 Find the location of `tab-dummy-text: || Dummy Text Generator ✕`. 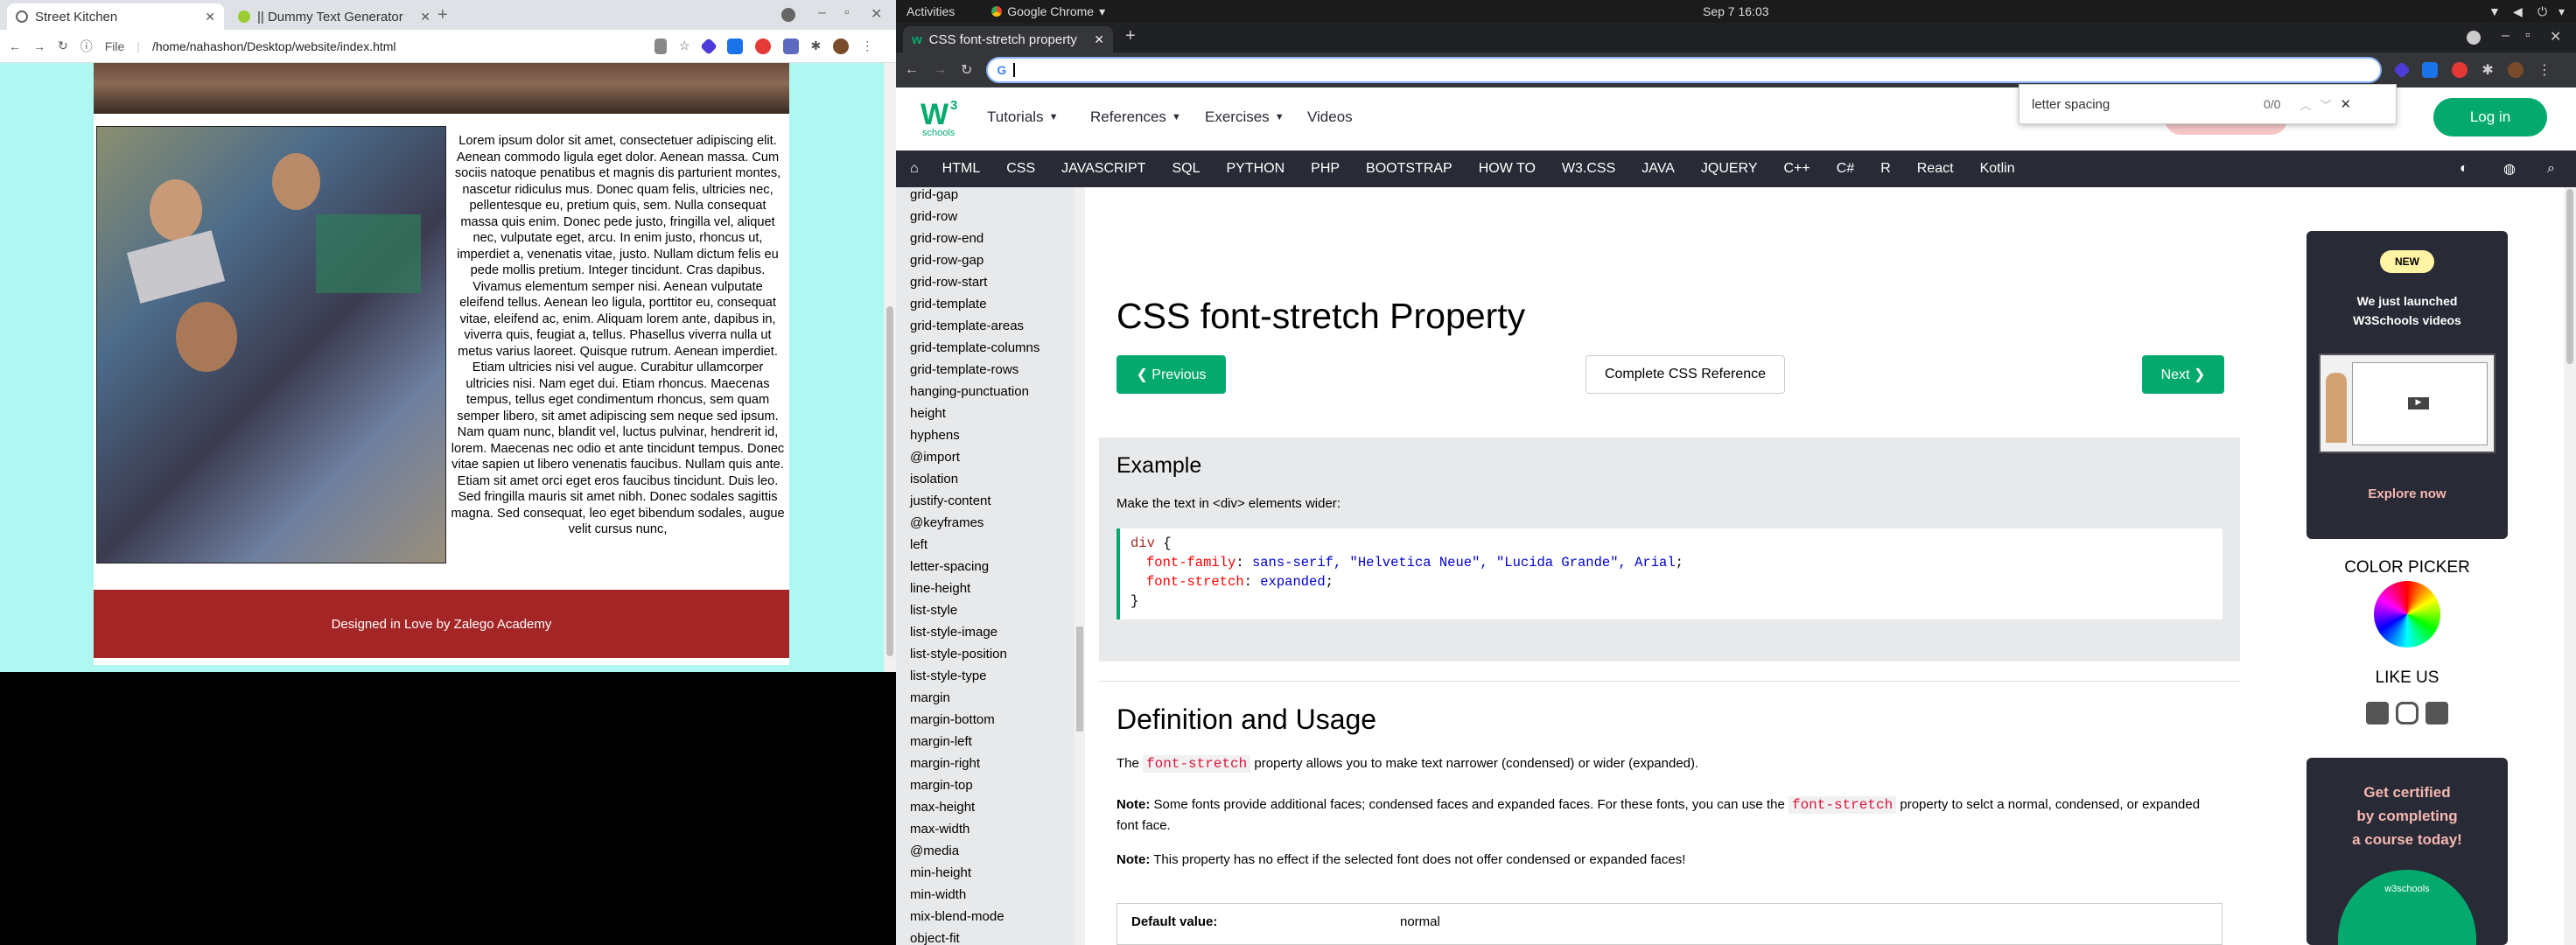

tab-dummy-text: || Dummy Text Generator ✕ is located at coordinates (334, 17).